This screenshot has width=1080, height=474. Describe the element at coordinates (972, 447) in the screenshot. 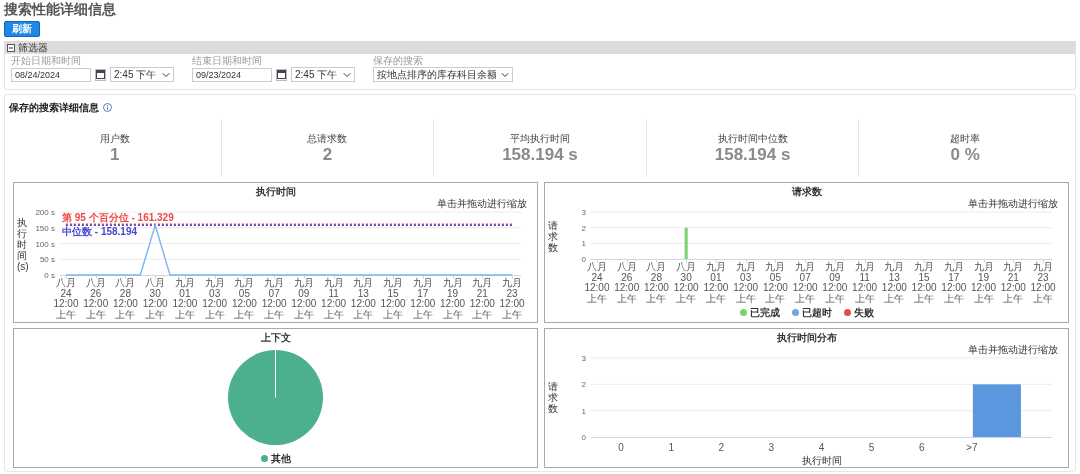

I see `axis-label: >7` at that location.